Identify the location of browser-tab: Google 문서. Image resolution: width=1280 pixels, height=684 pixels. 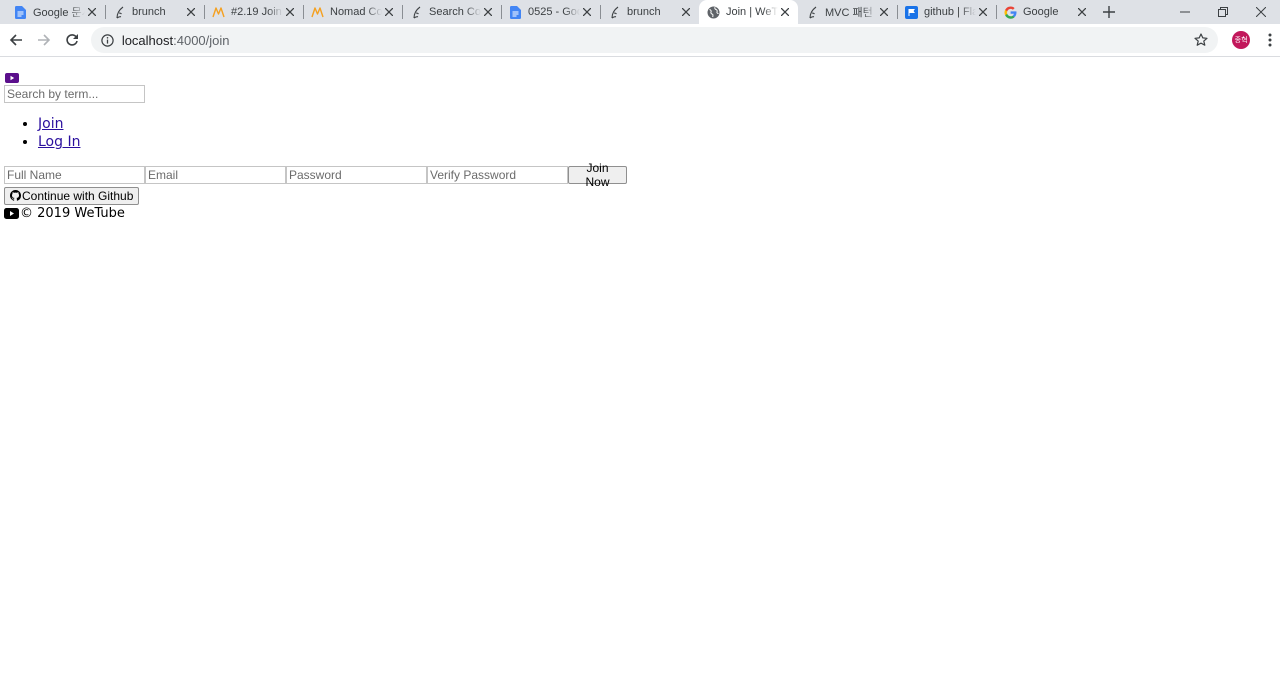
(55, 12).